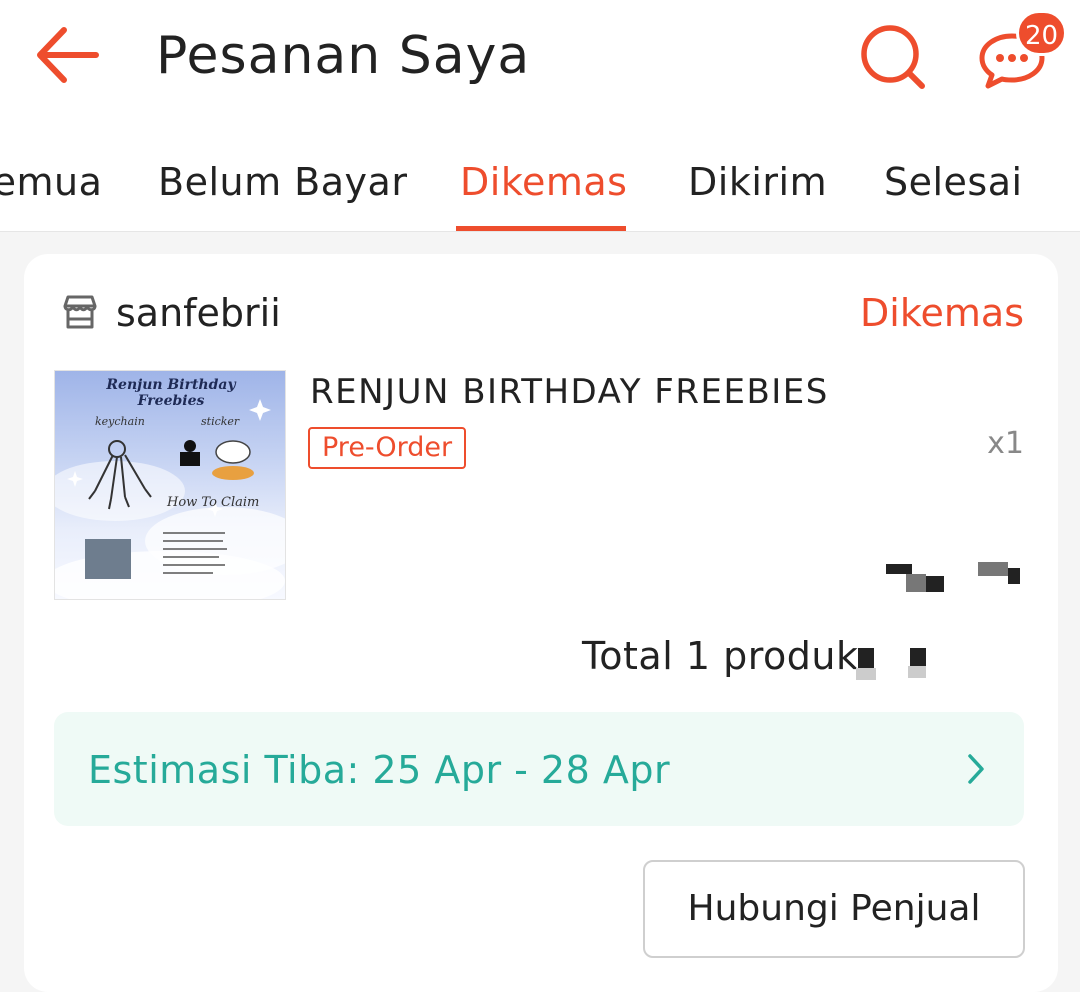 Image resolution: width=1080 pixels, height=992 pixels. What do you see at coordinates (379, 770) in the screenshot?
I see `estimated-arrival-text: Estimasi Tiba: 25 Apr - 28 Apr` at bounding box center [379, 770].